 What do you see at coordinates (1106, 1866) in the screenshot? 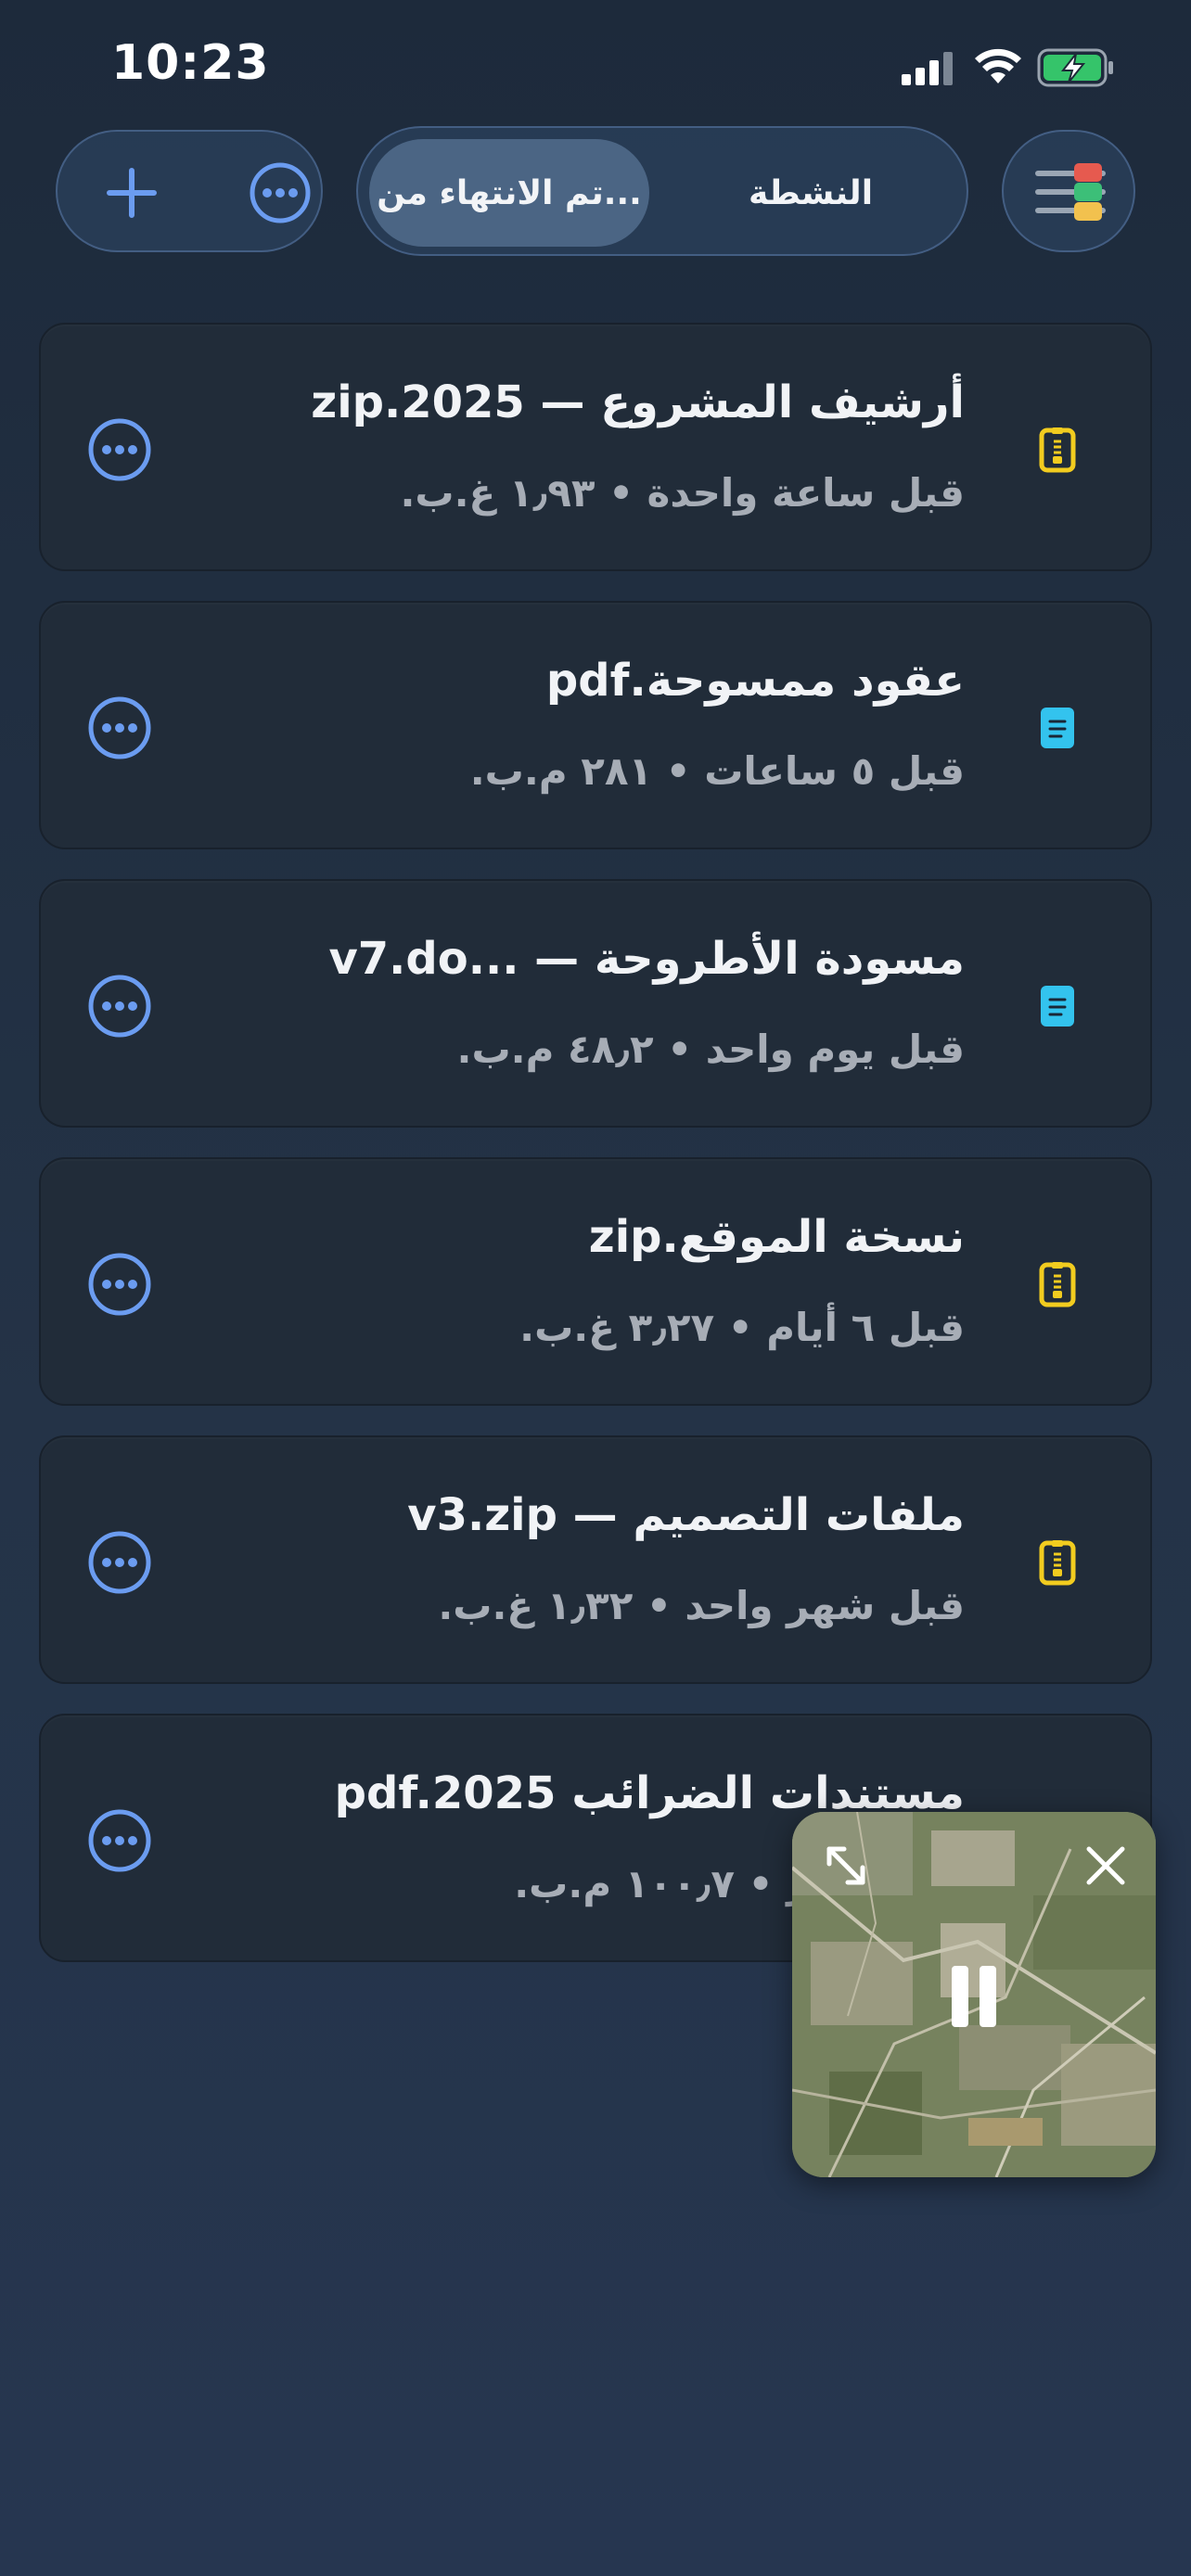
I see `close-icon` at bounding box center [1106, 1866].